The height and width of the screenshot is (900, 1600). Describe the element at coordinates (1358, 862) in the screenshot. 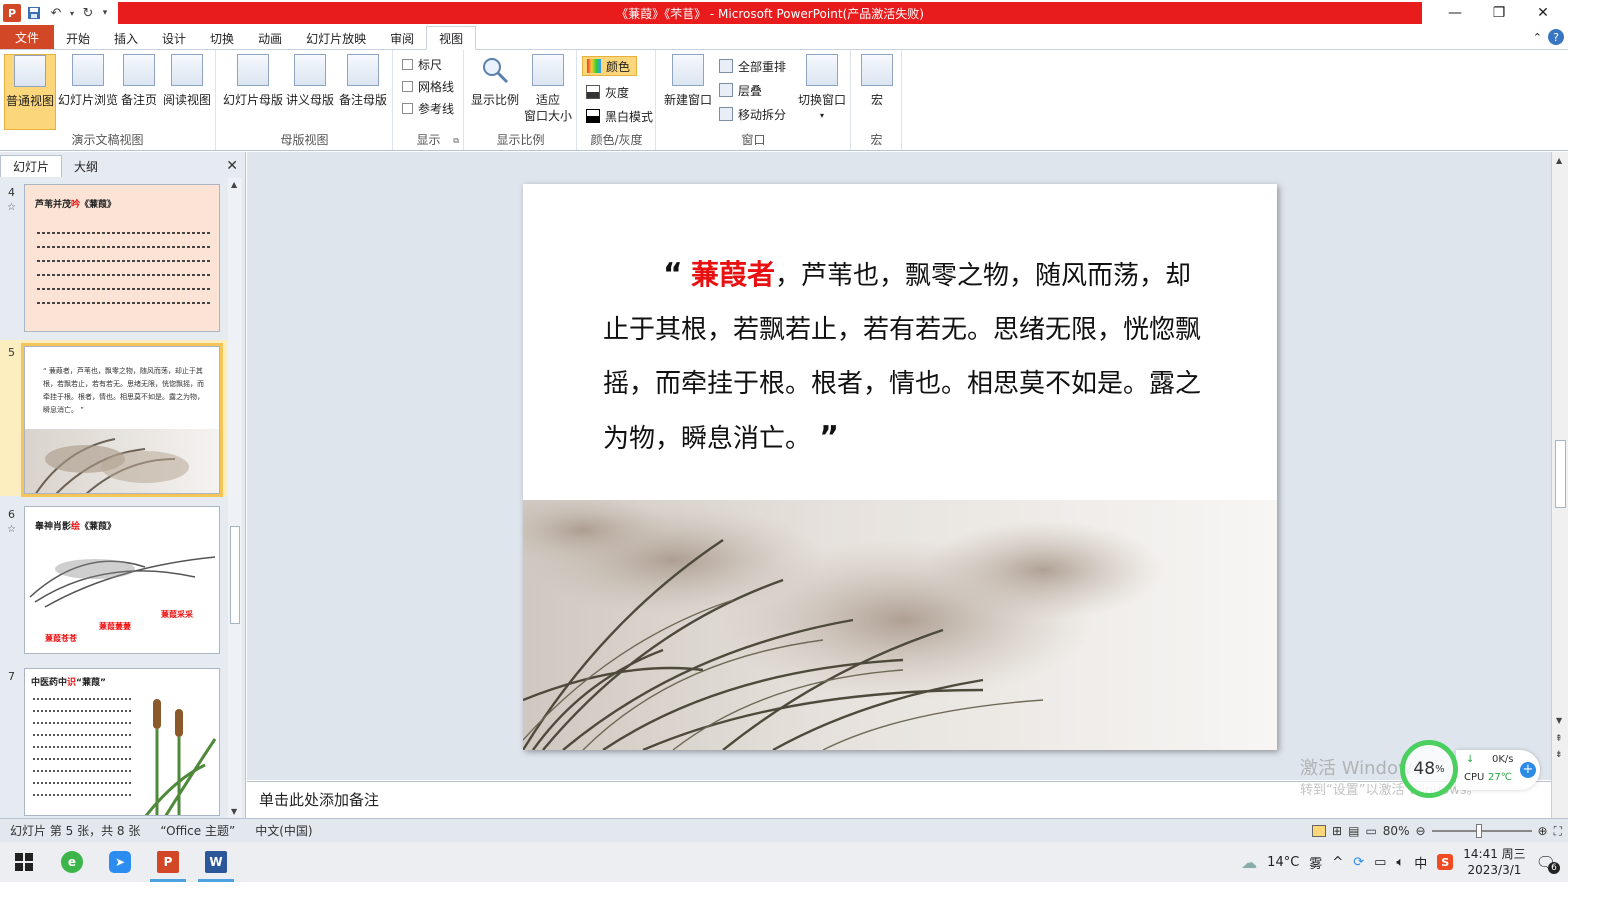

I see `sync-icon: ⟳` at that location.